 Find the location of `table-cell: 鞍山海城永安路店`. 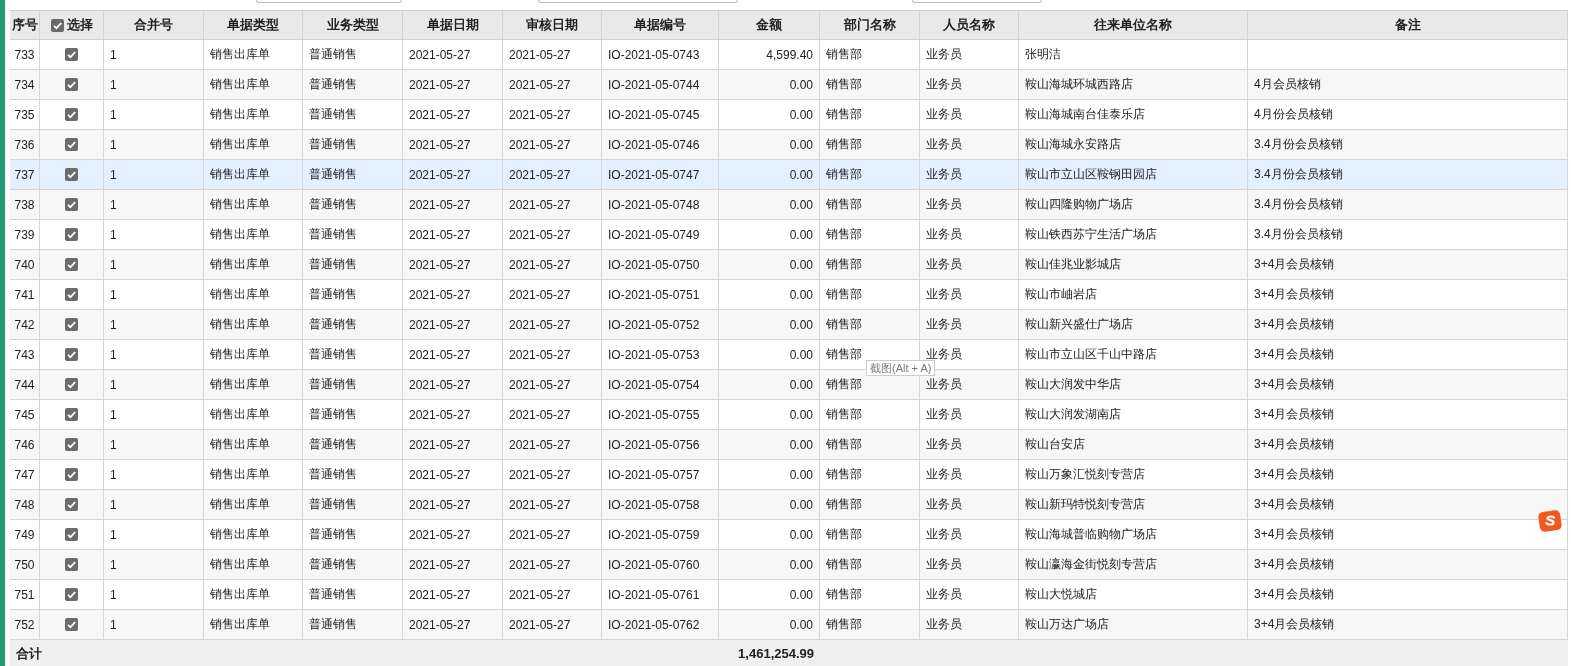

table-cell: 鞍山海城永安路店 is located at coordinates (1133, 145).